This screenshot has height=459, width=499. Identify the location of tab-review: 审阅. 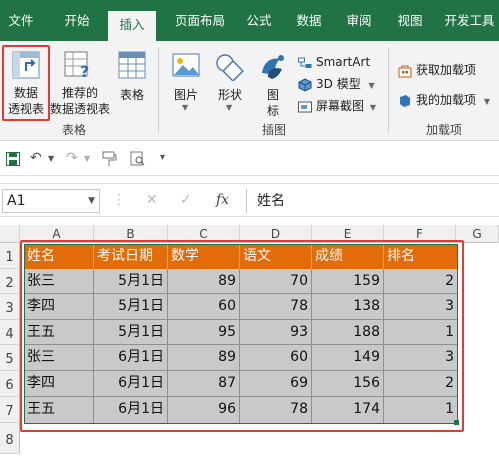
(359, 20).